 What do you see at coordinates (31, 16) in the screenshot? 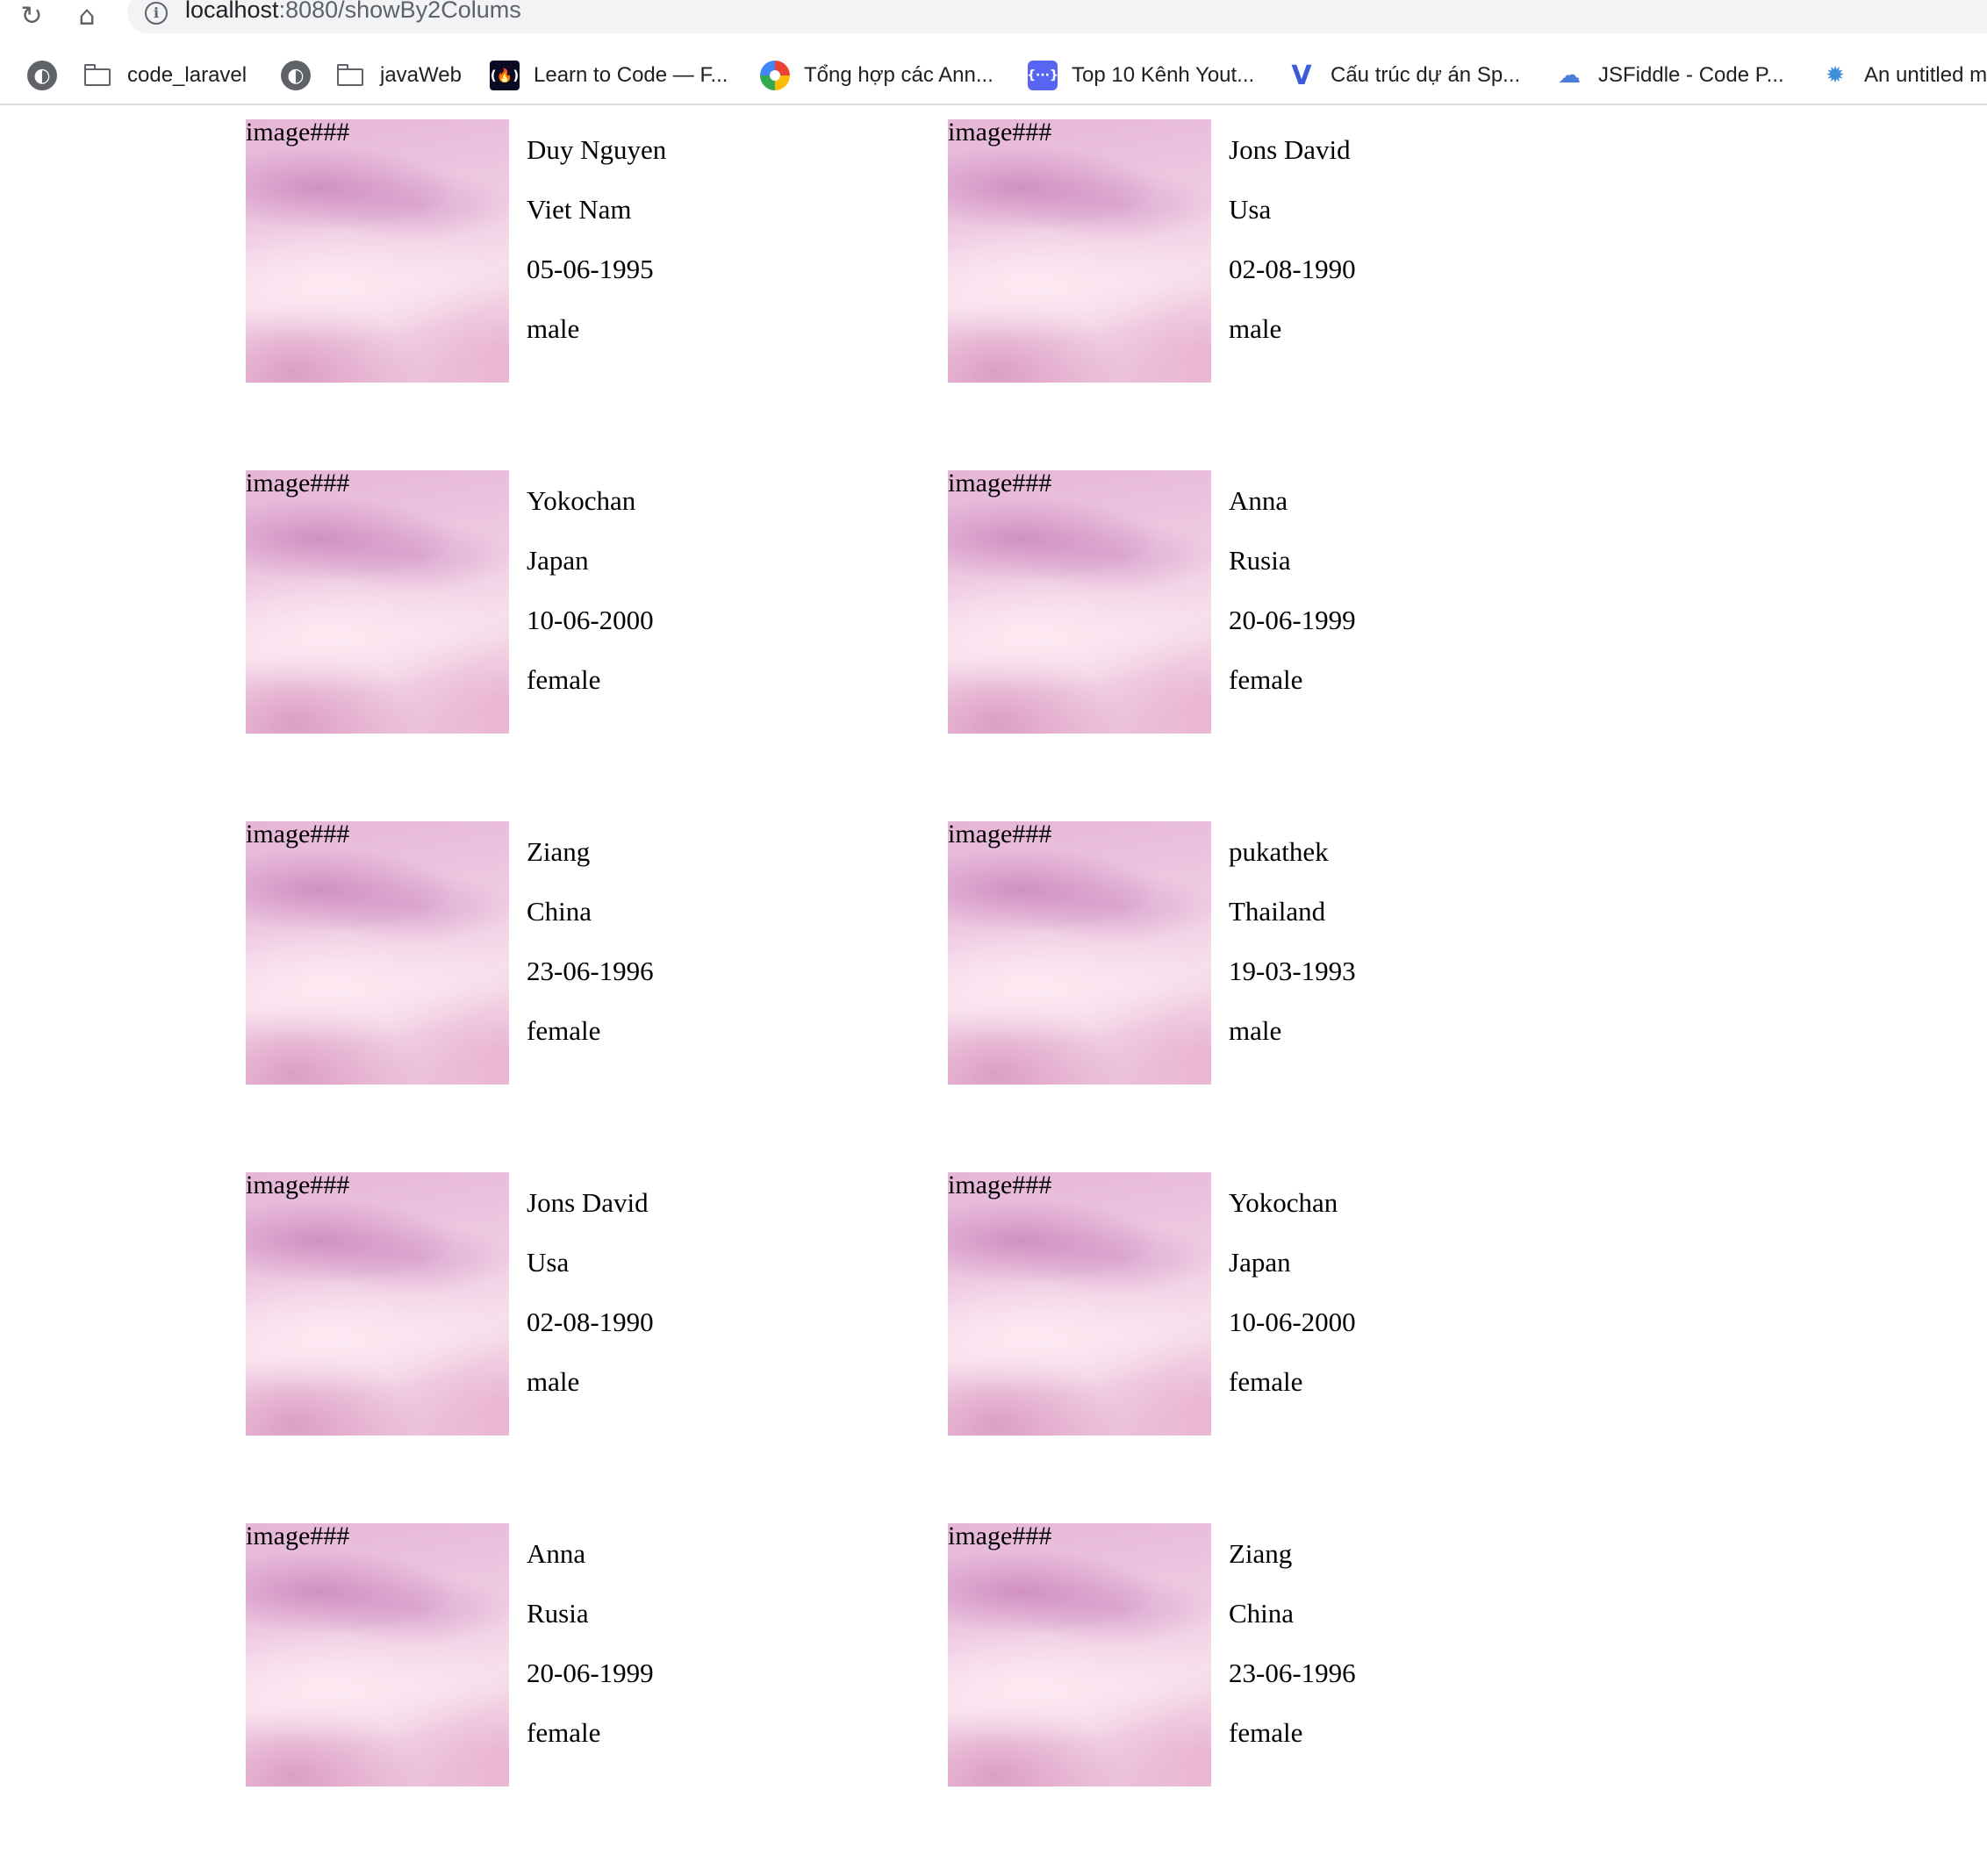
I see `reload-icon: ↻` at bounding box center [31, 16].